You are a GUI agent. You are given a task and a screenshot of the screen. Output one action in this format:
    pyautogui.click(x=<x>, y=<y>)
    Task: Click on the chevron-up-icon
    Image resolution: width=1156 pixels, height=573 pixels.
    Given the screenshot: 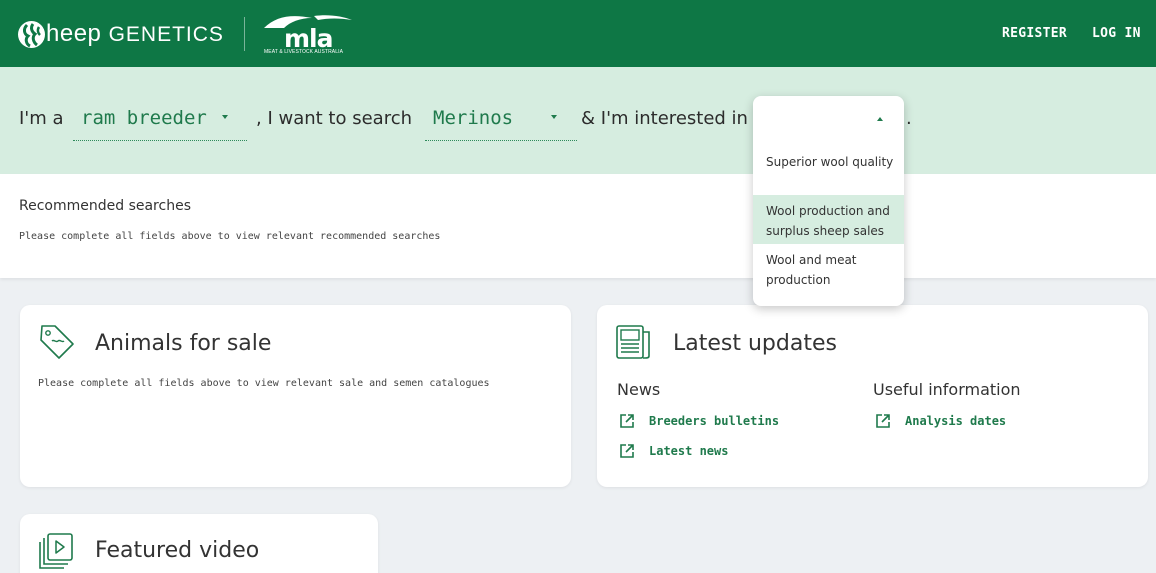 What is the action you would take?
    pyautogui.click(x=880, y=119)
    